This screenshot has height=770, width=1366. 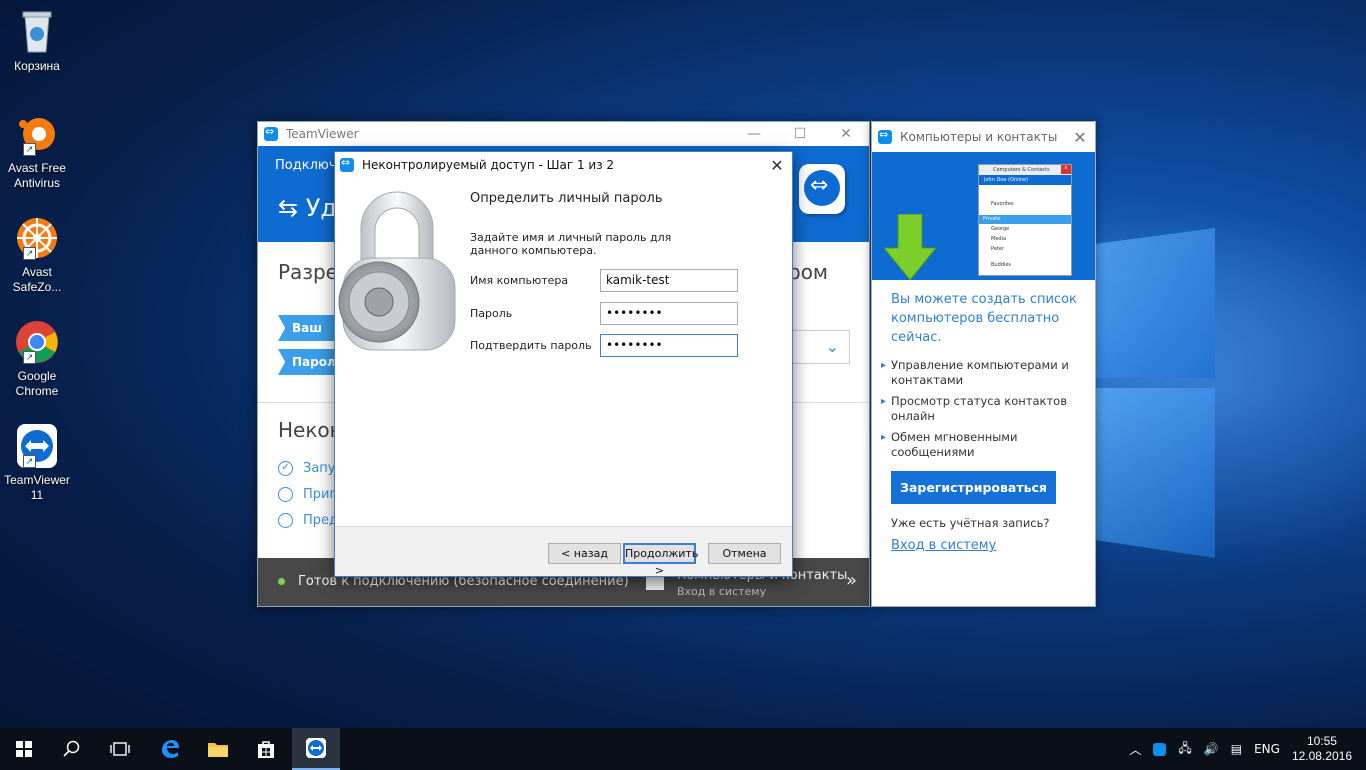 What do you see at coordinates (1244, 749) in the screenshot?
I see `system-tray: ︿ 🖧 🔊 ▤ ENG 10:55 12.08.2016` at bounding box center [1244, 749].